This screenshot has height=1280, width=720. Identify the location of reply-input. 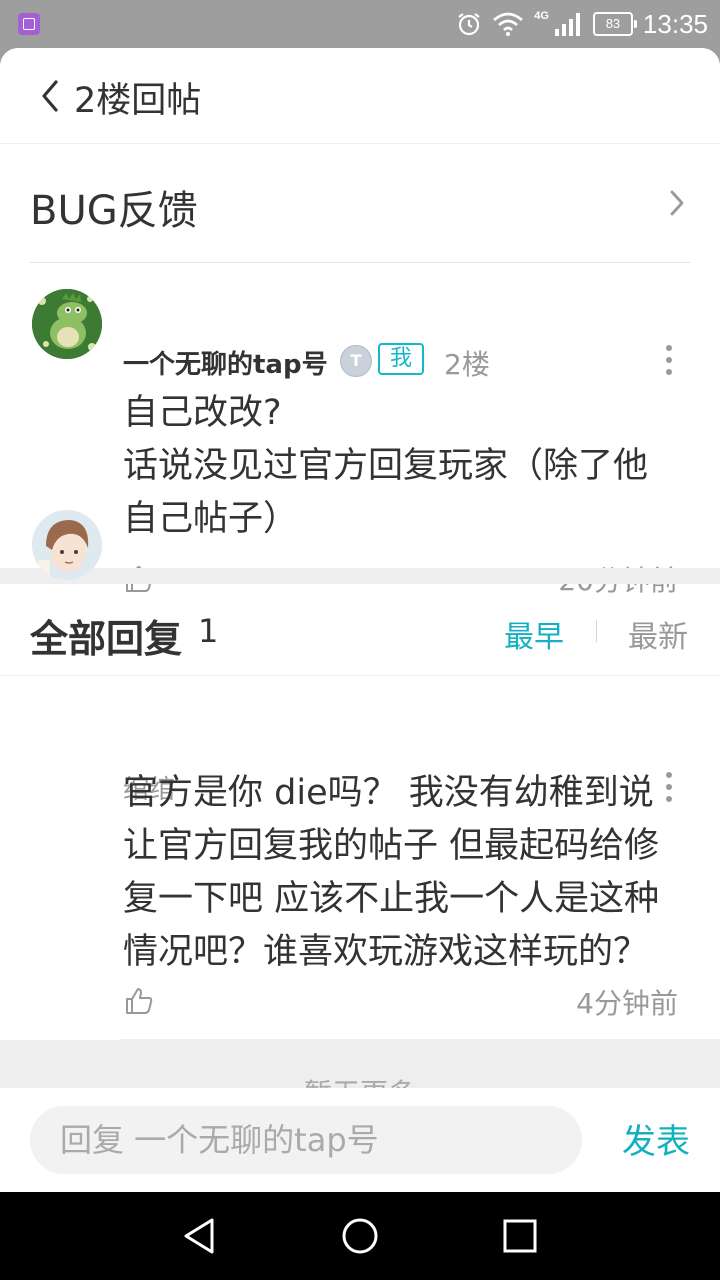
(306, 1140).